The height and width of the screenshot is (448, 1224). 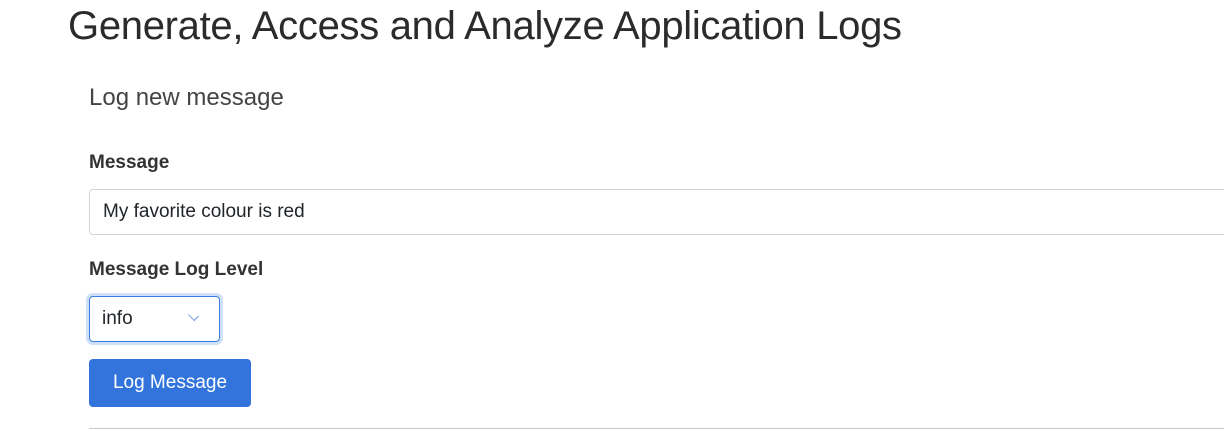 I want to click on message-label: Message, so click(x=129, y=162).